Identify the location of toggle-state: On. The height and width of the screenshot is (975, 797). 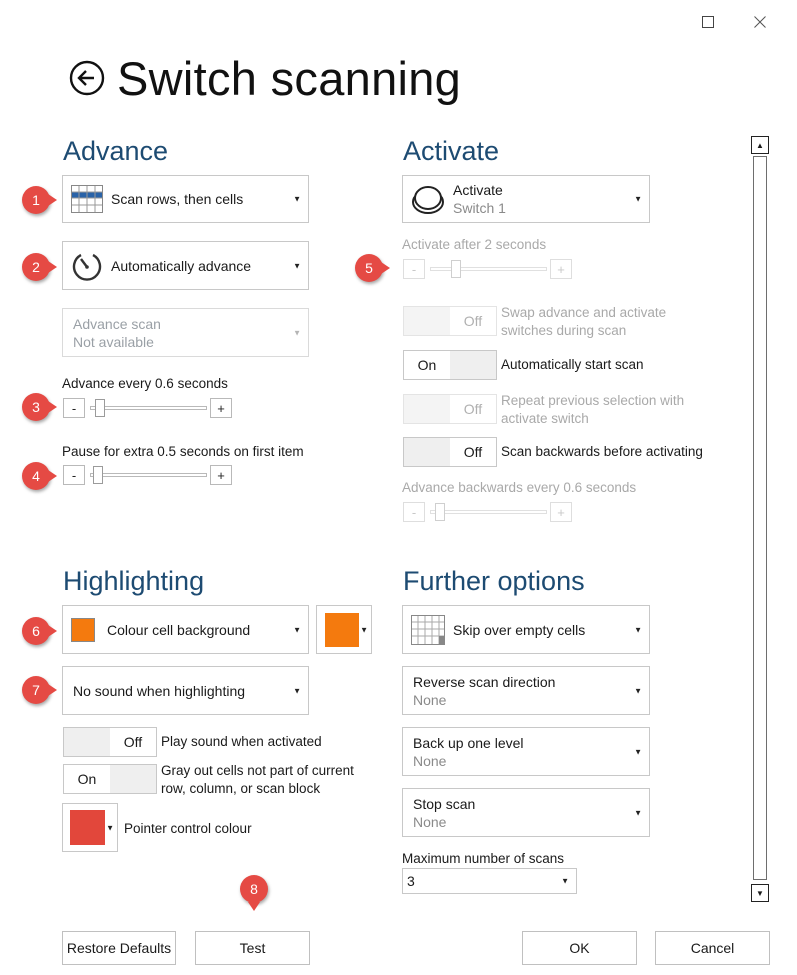
(87, 779).